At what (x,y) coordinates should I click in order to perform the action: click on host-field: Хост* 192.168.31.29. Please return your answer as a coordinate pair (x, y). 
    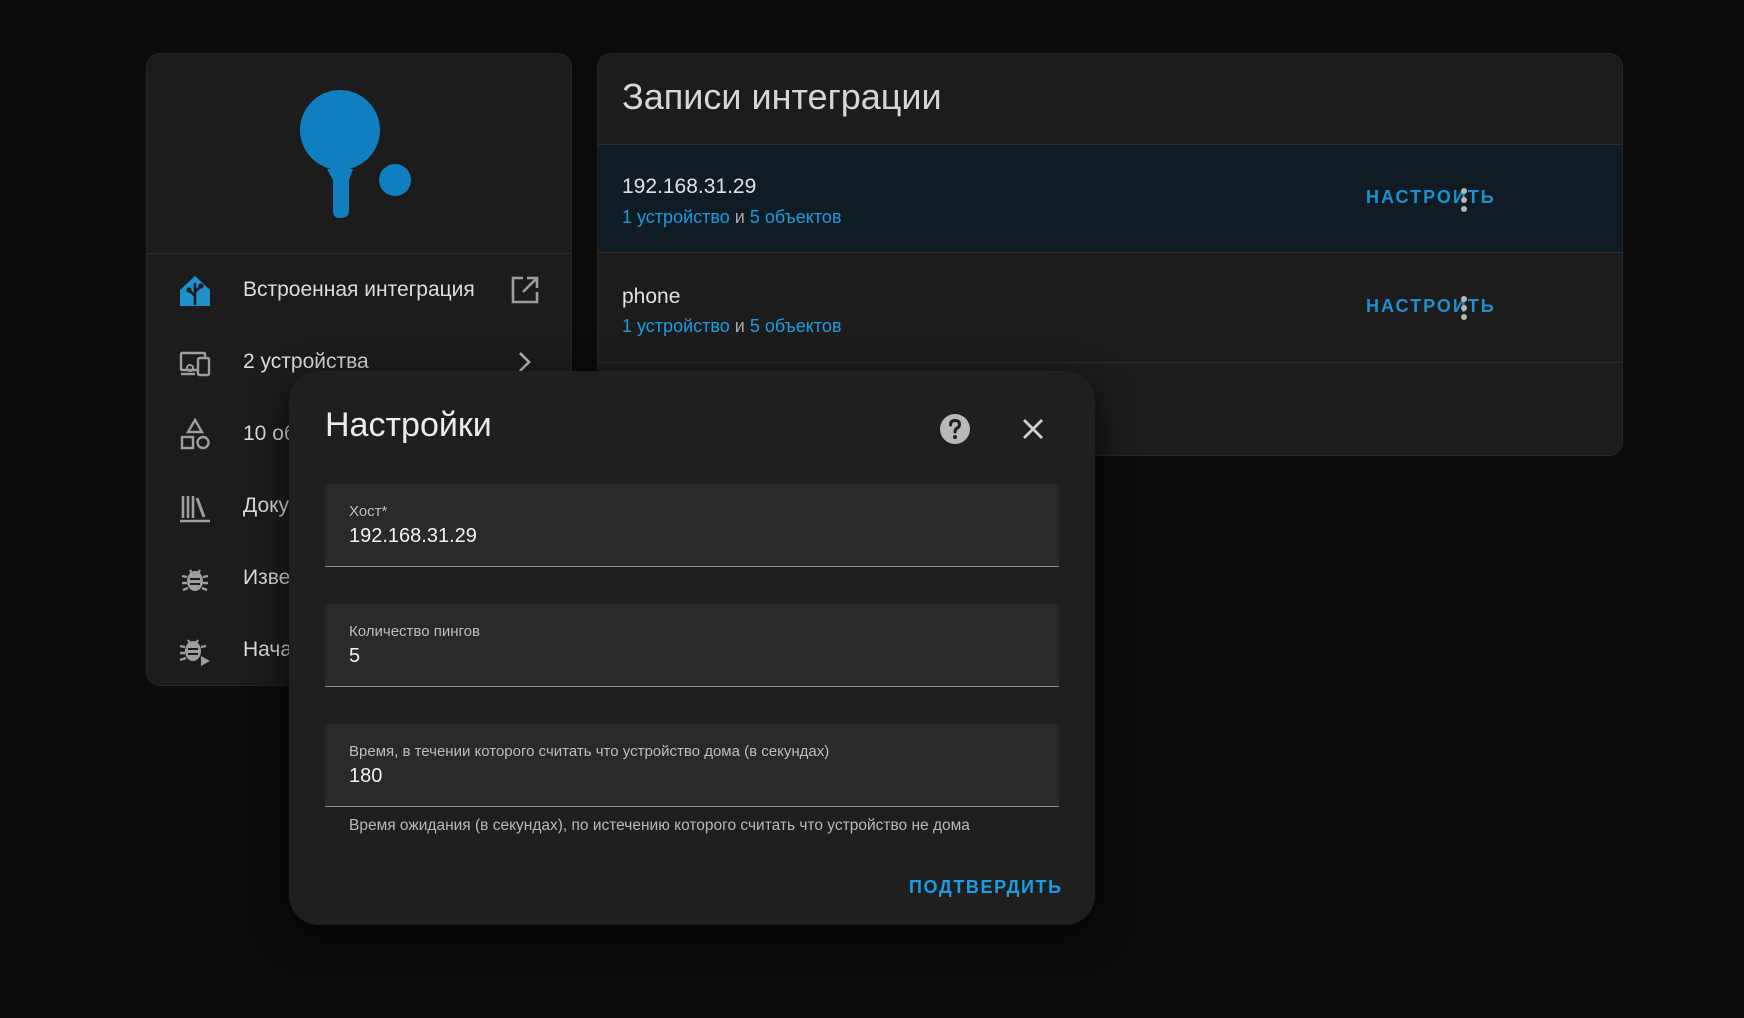
    Looking at the image, I should click on (692, 525).